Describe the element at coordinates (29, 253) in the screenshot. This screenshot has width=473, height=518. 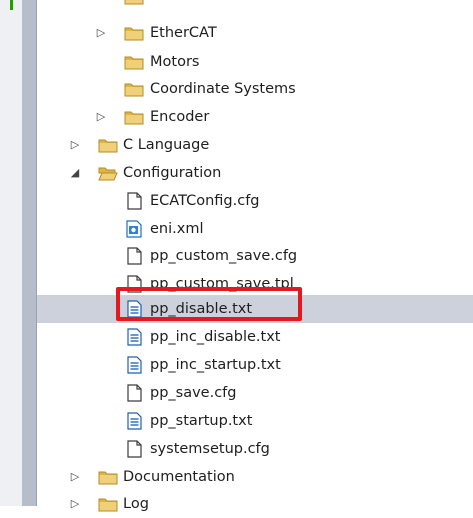
I see `margin-dark-strip` at that location.